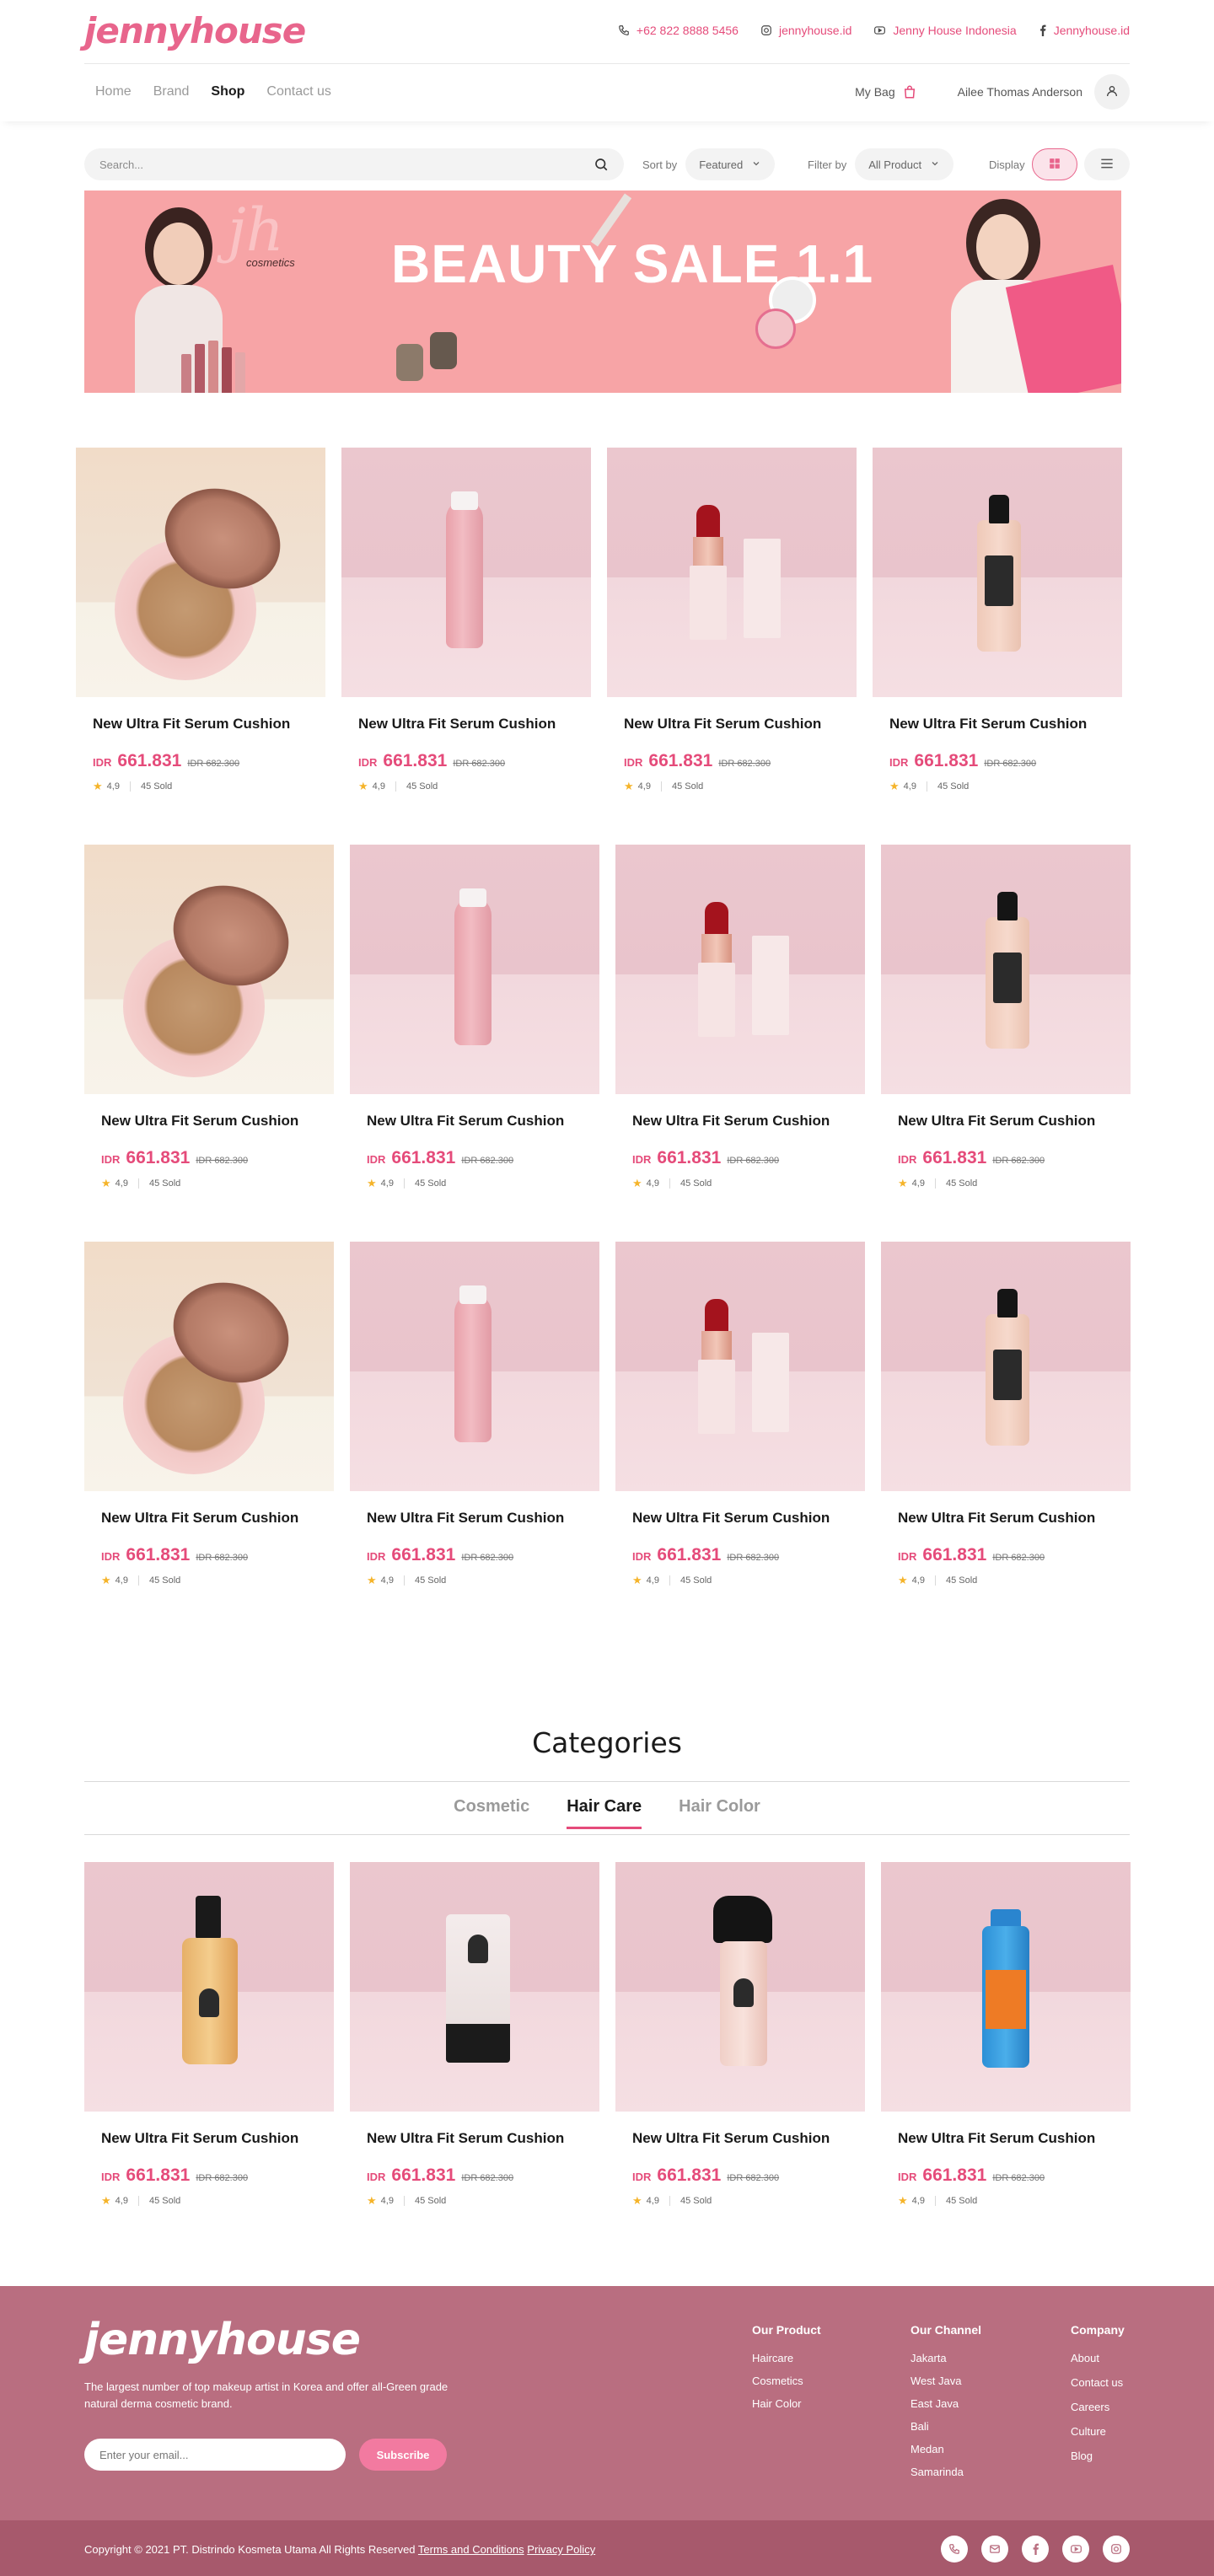 This screenshot has height=2576, width=1214. What do you see at coordinates (1112, 92) in the screenshot?
I see `avatar` at bounding box center [1112, 92].